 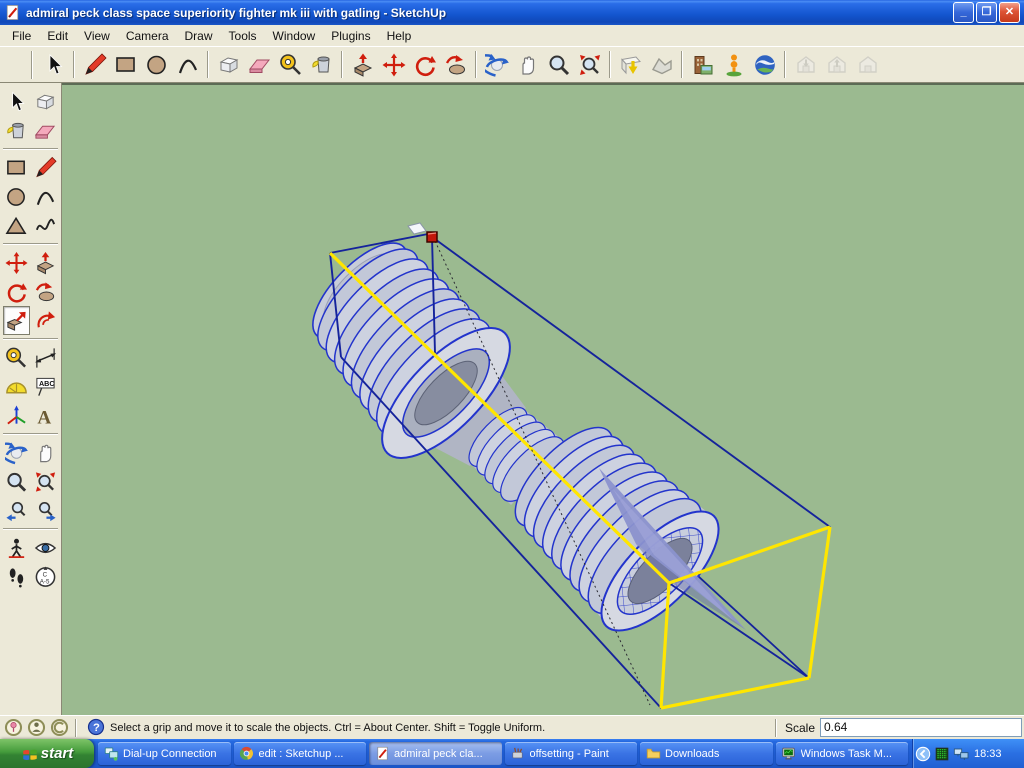 I want to click on protractor-tool-button, so click(x=16, y=386).